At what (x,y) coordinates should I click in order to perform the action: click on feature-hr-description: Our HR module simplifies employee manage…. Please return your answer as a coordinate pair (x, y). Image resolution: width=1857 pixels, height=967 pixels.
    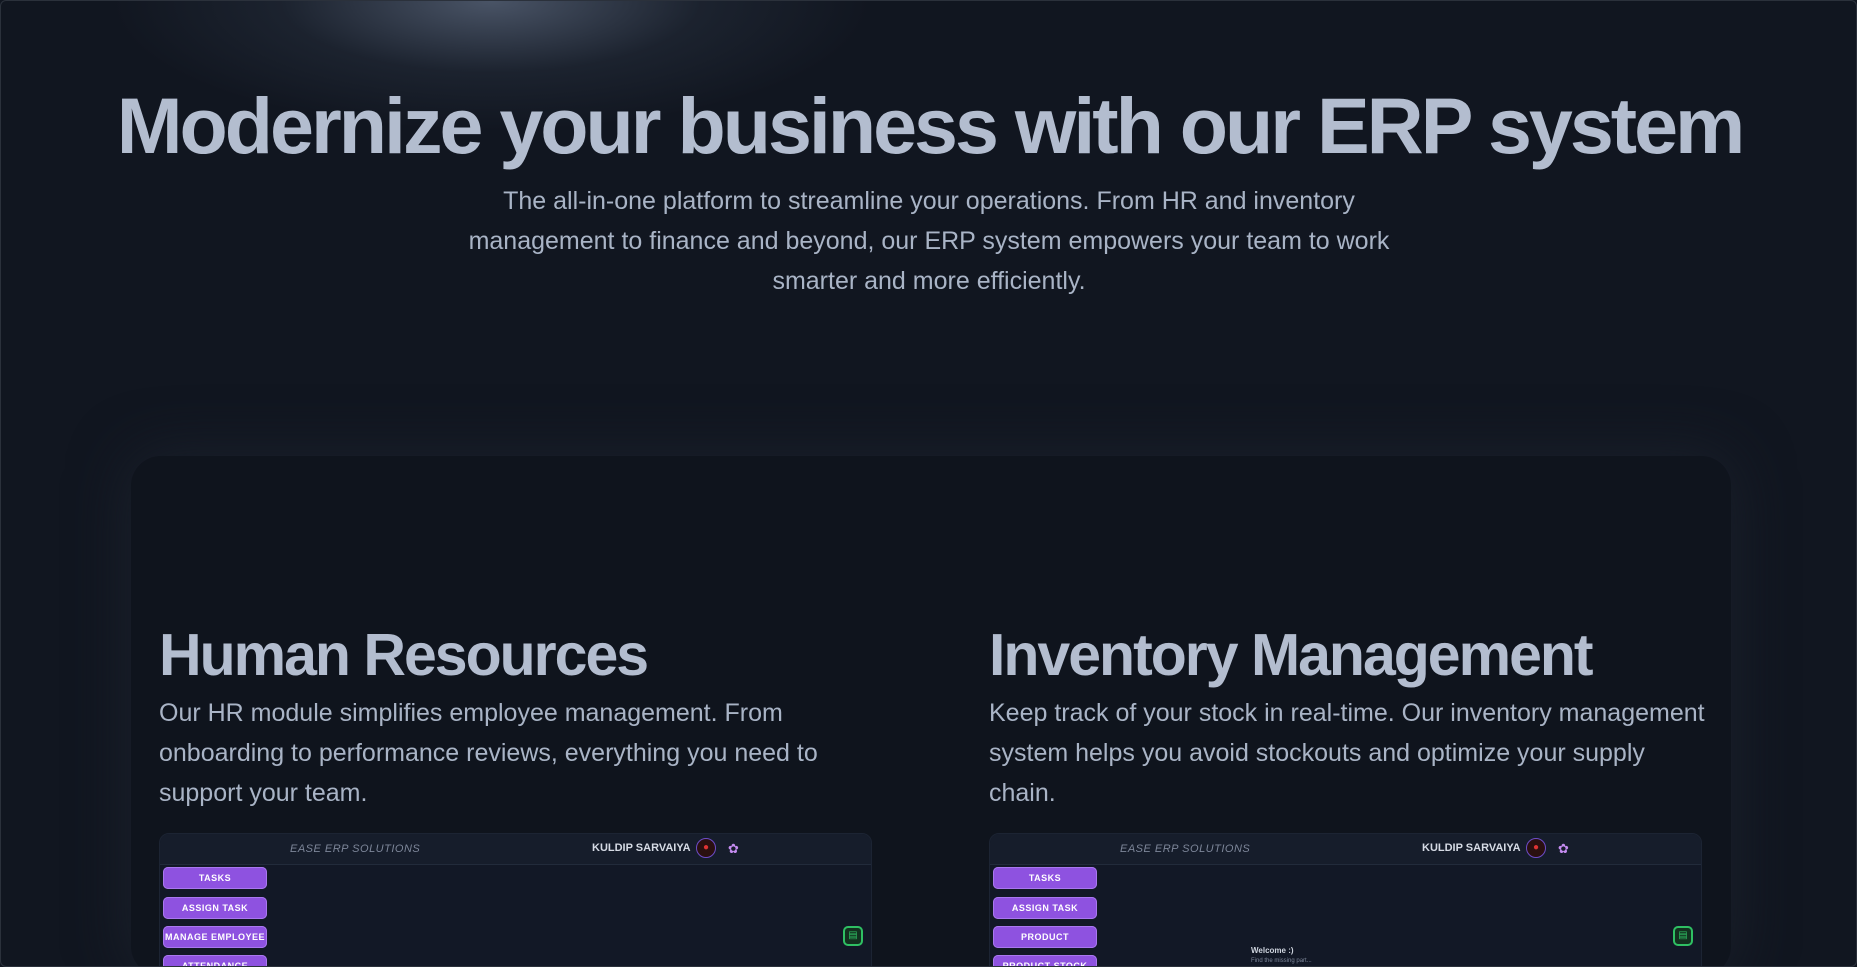
    Looking at the image, I should click on (488, 753).